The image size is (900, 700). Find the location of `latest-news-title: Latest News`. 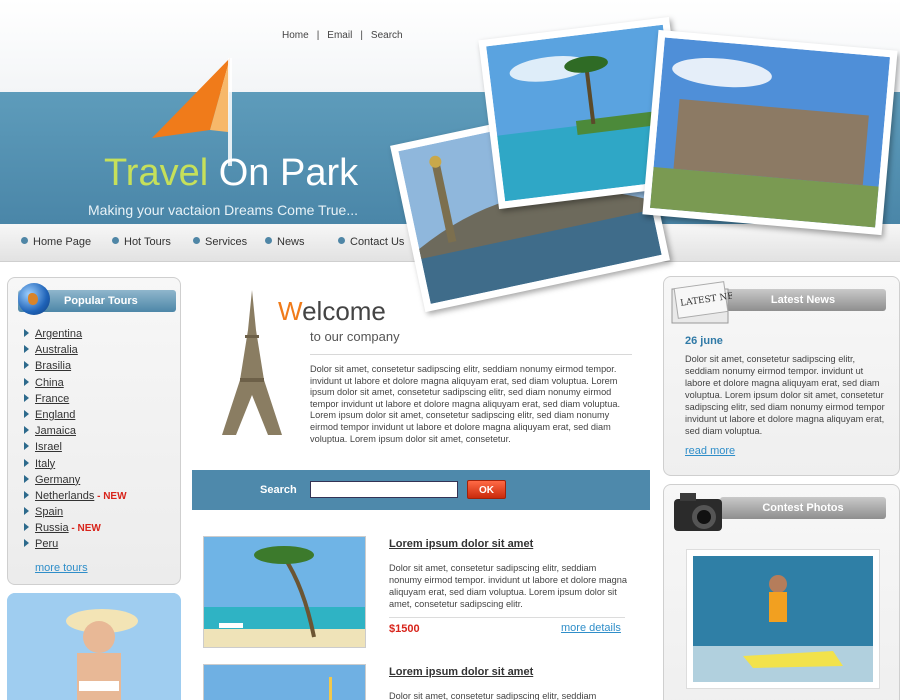

latest-news-title: Latest News is located at coordinates (803, 300).